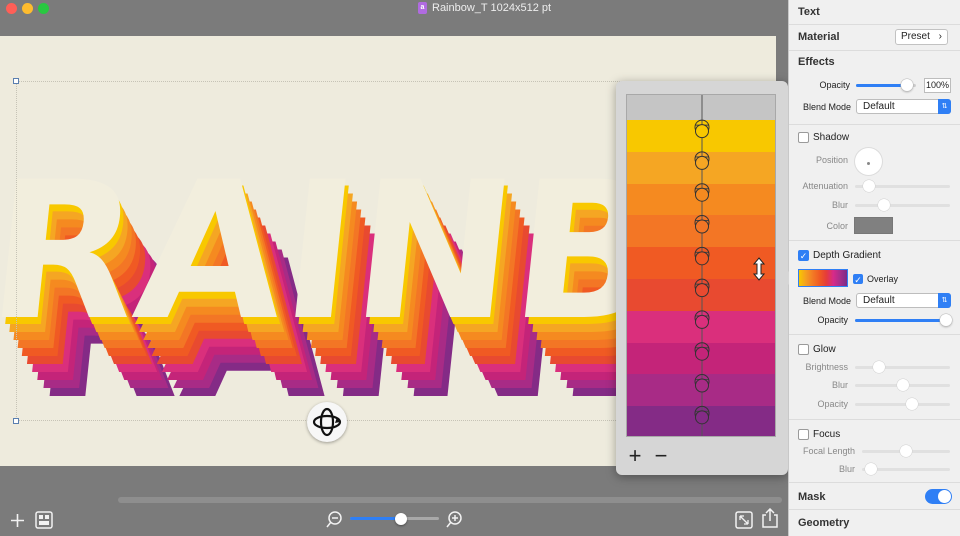  Describe the element at coordinates (825, 186) in the screenshot. I see `attenuation-label: Attenuation` at that location.